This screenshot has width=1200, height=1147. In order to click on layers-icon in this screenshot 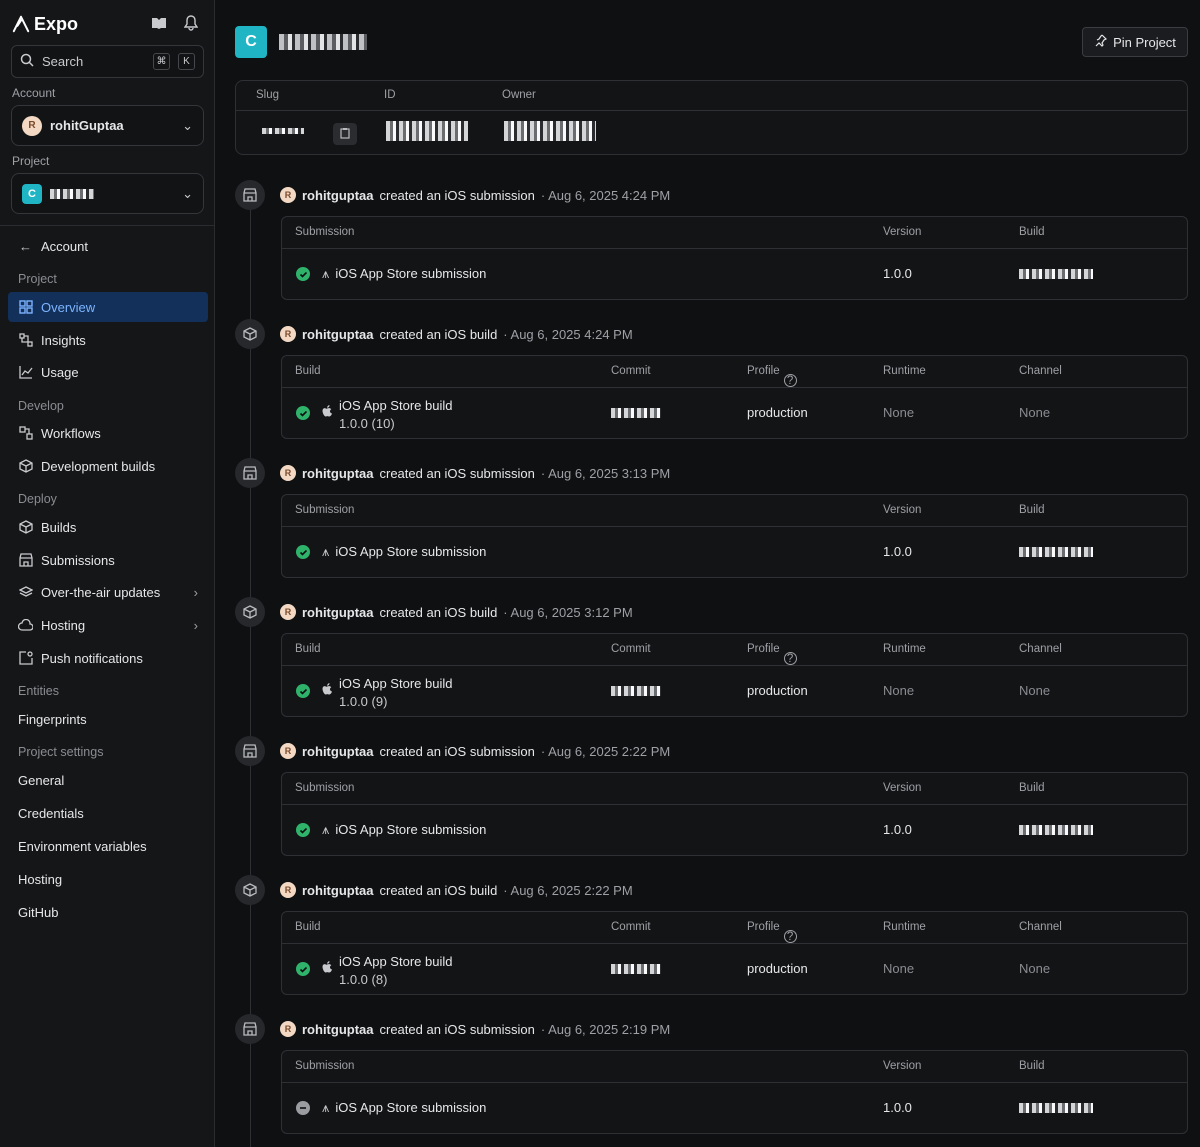, I will do `click(25, 592)`.